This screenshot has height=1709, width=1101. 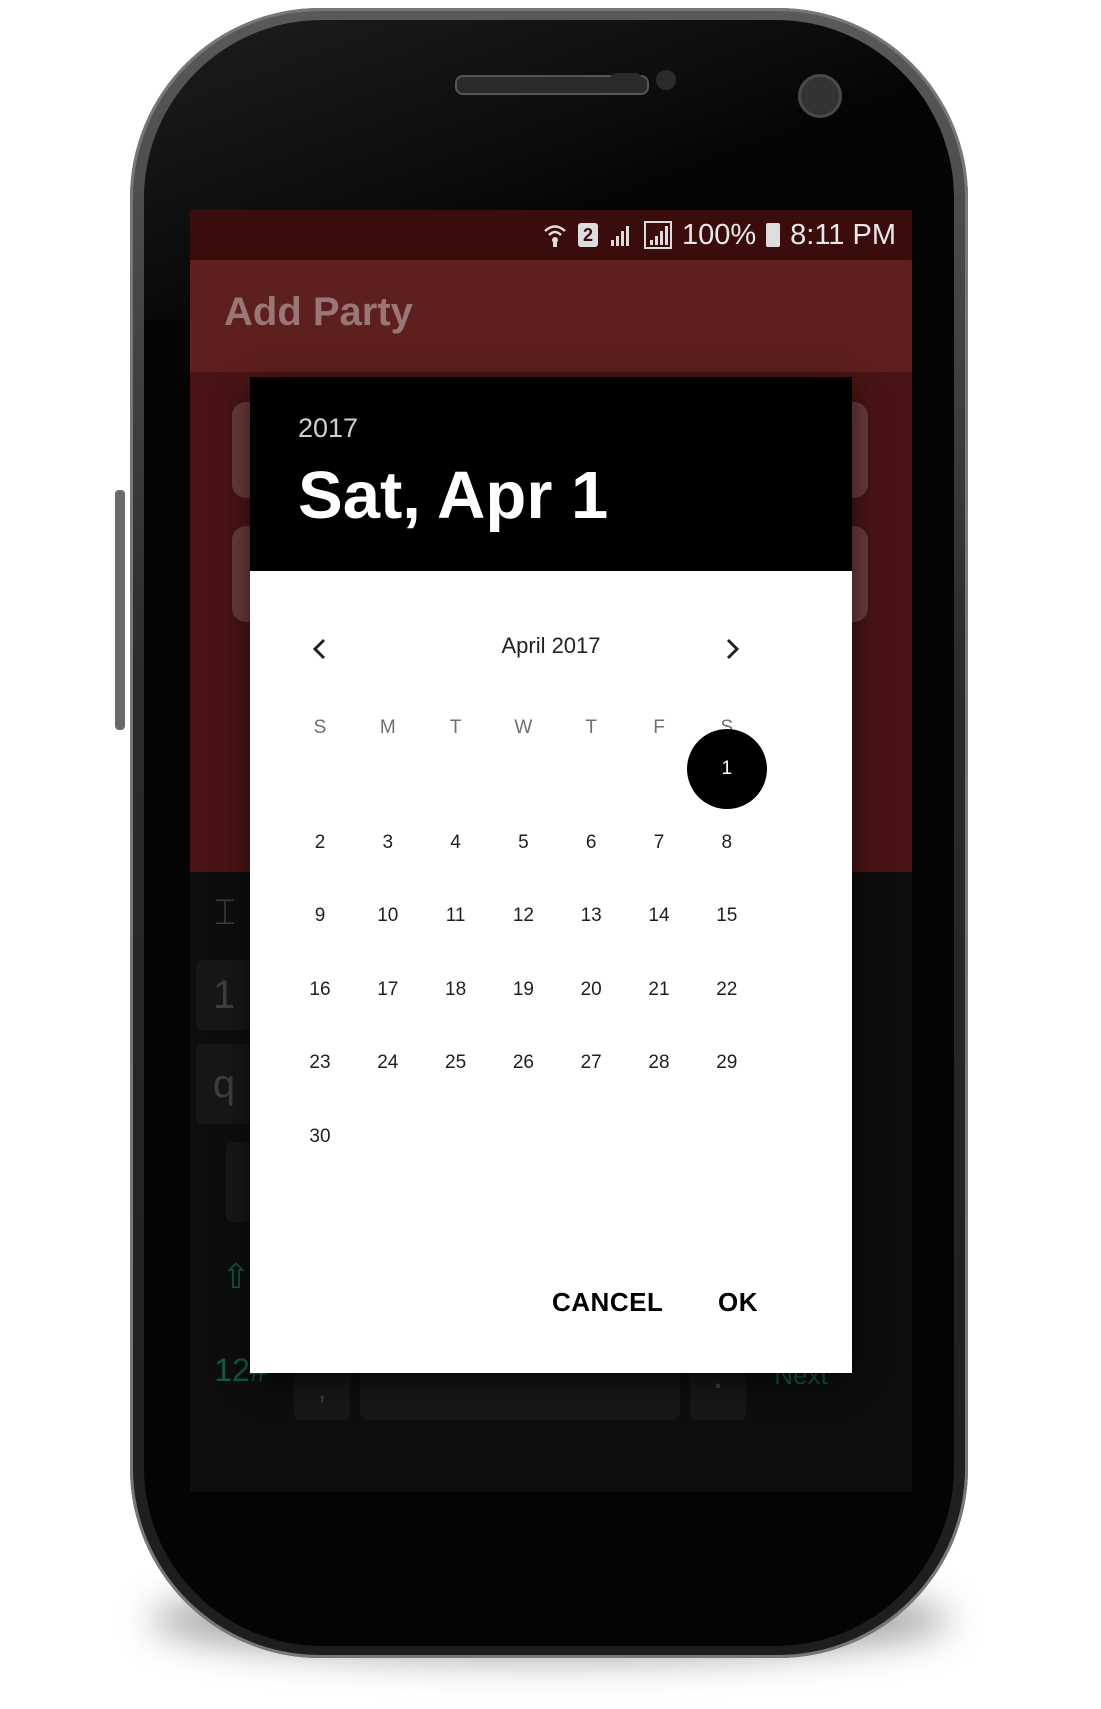 What do you see at coordinates (387, 727) in the screenshot?
I see `weekday-label: M` at bounding box center [387, 727].